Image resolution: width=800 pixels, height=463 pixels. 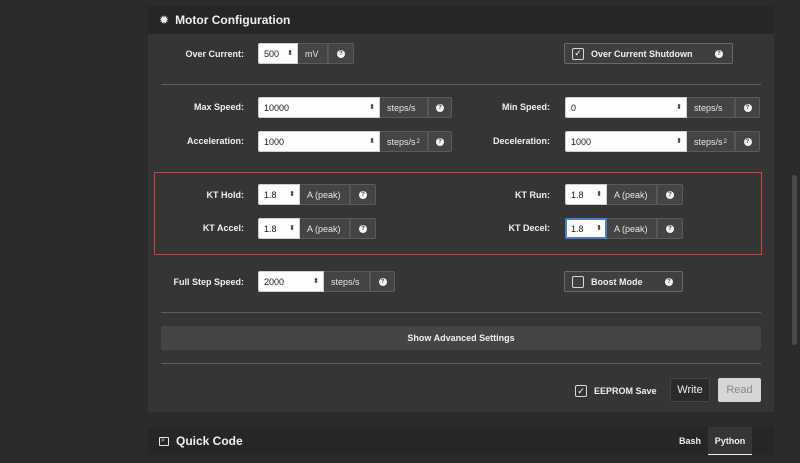 What do you see at coordinates (521, 141) in the screenshot?
I see `deceleration-label: Deceleration:` at bounding box center [521, 141].